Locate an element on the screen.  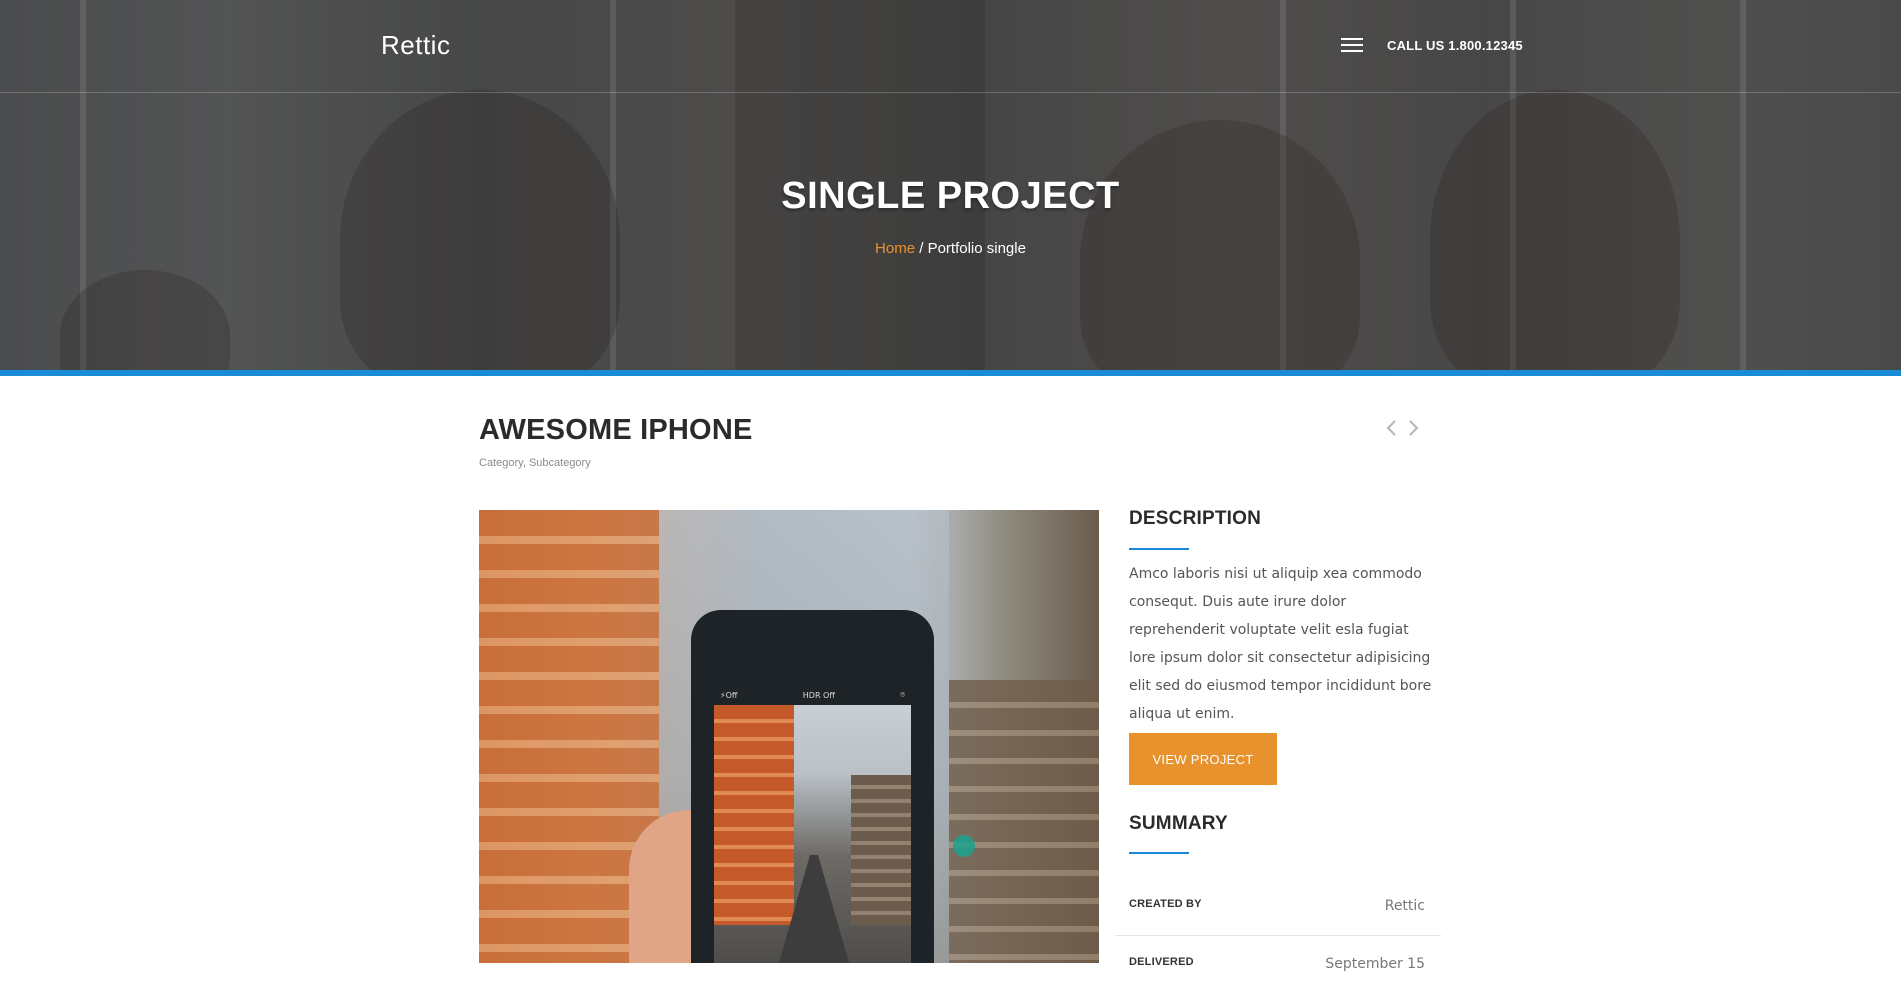
category-link: Category is located at coordinates (501, 463).